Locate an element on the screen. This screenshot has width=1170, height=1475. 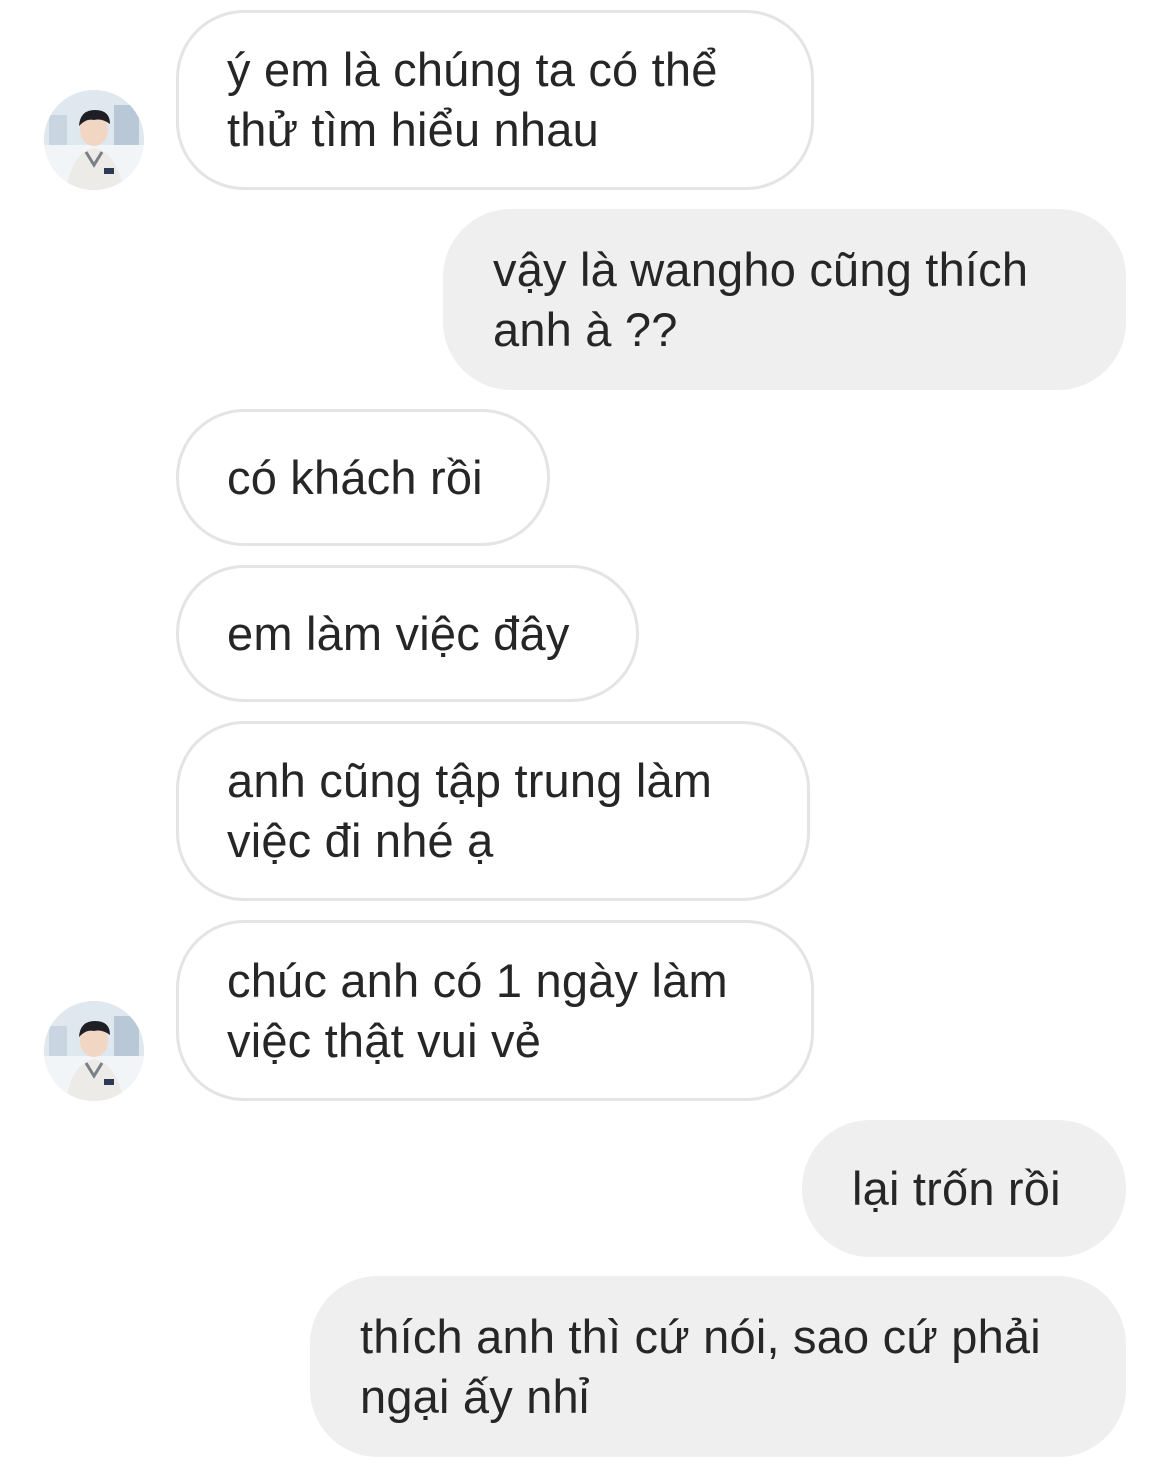
message-text: lại trốn rồi is located at coordinates (956, 1188).